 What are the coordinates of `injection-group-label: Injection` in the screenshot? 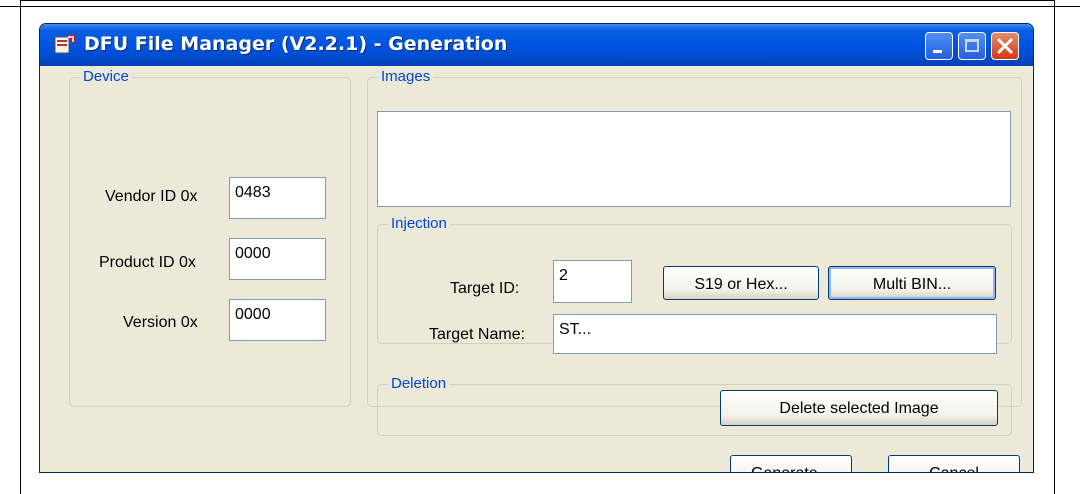 It's located at (419, 224).